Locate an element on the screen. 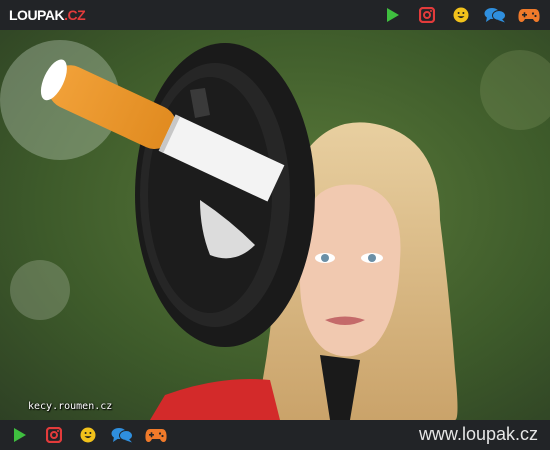 The width and height of the screenshot is (550, 450). logo-word: LOUPAK is located at coordinates (37, 15).